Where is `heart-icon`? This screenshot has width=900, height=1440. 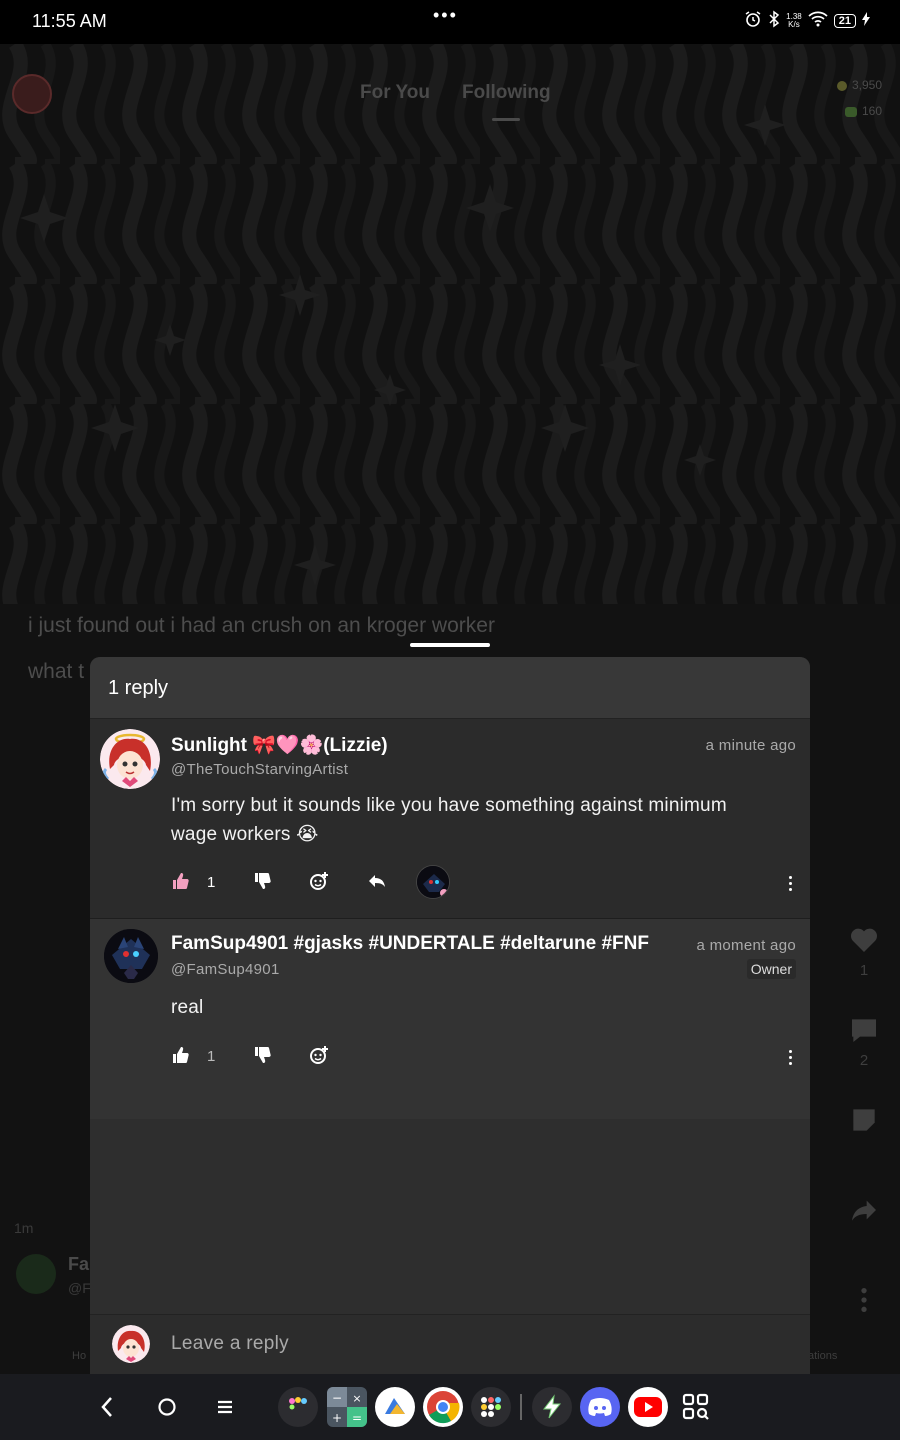 heart-icon is located at coordinates (864, 940).